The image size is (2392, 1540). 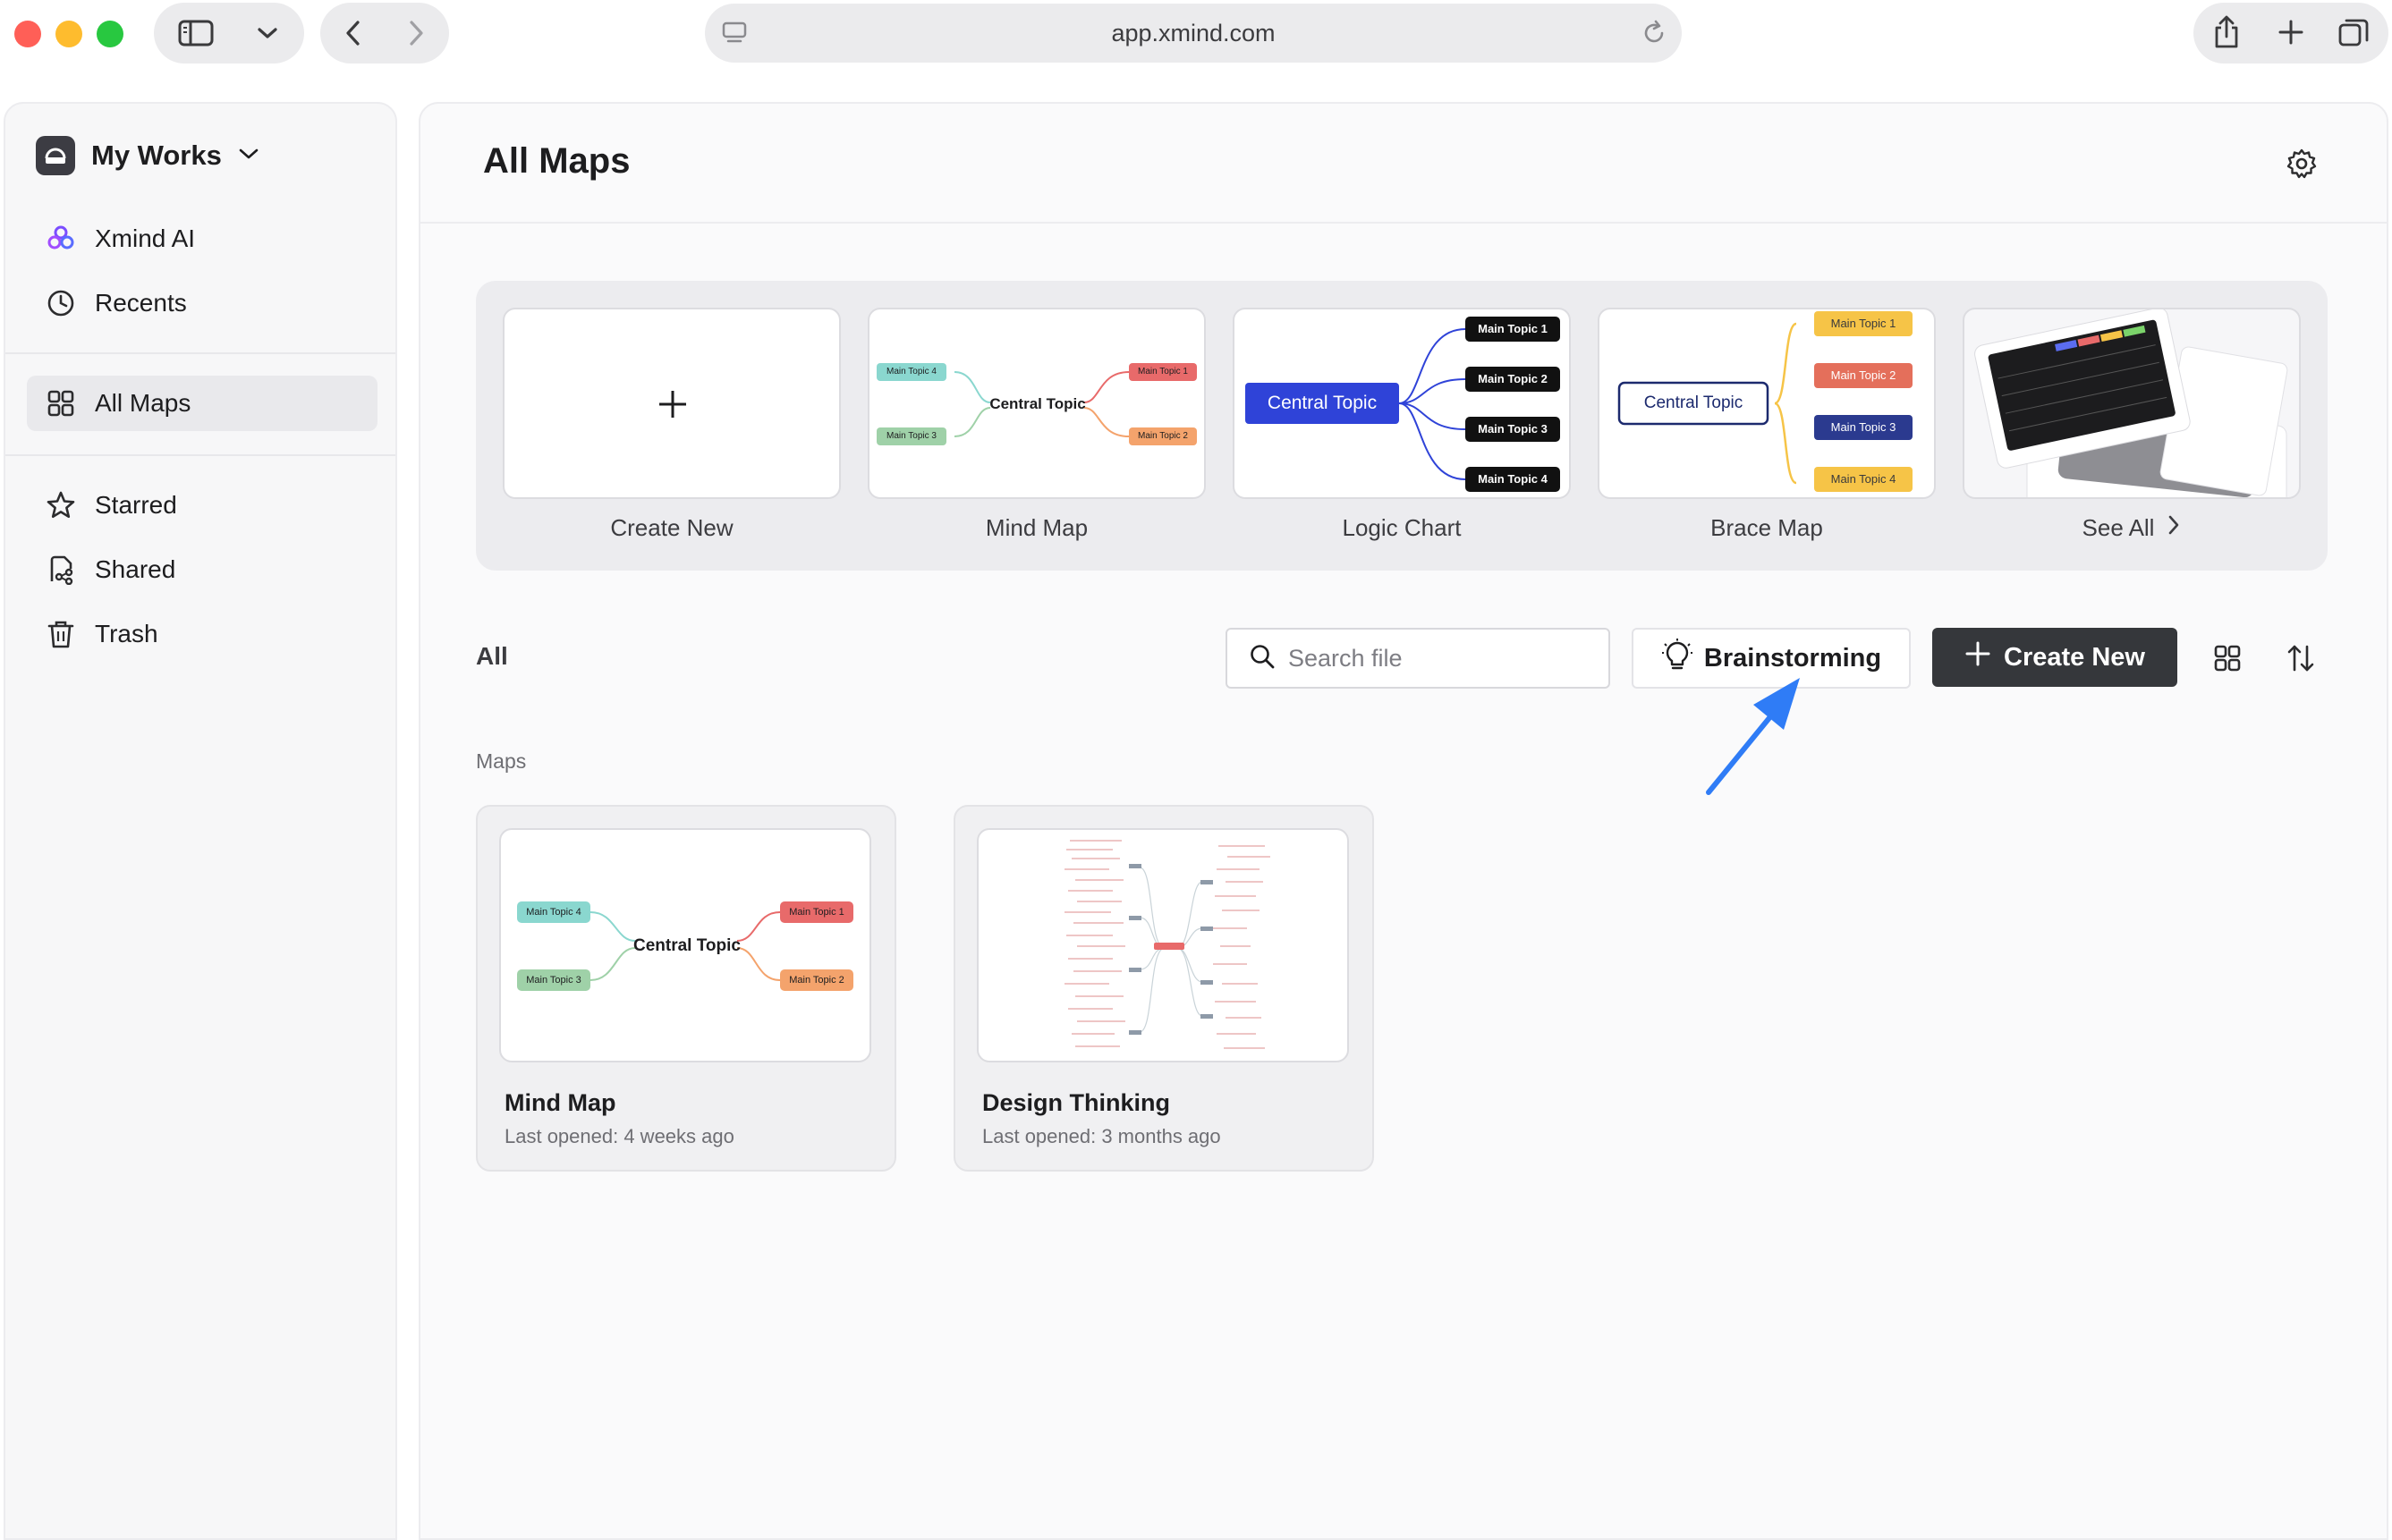 What do you see at coordinates (501, 761) in the screenshot?
I see `section-heading-maps: Maps` at bounding box center [501, 761].